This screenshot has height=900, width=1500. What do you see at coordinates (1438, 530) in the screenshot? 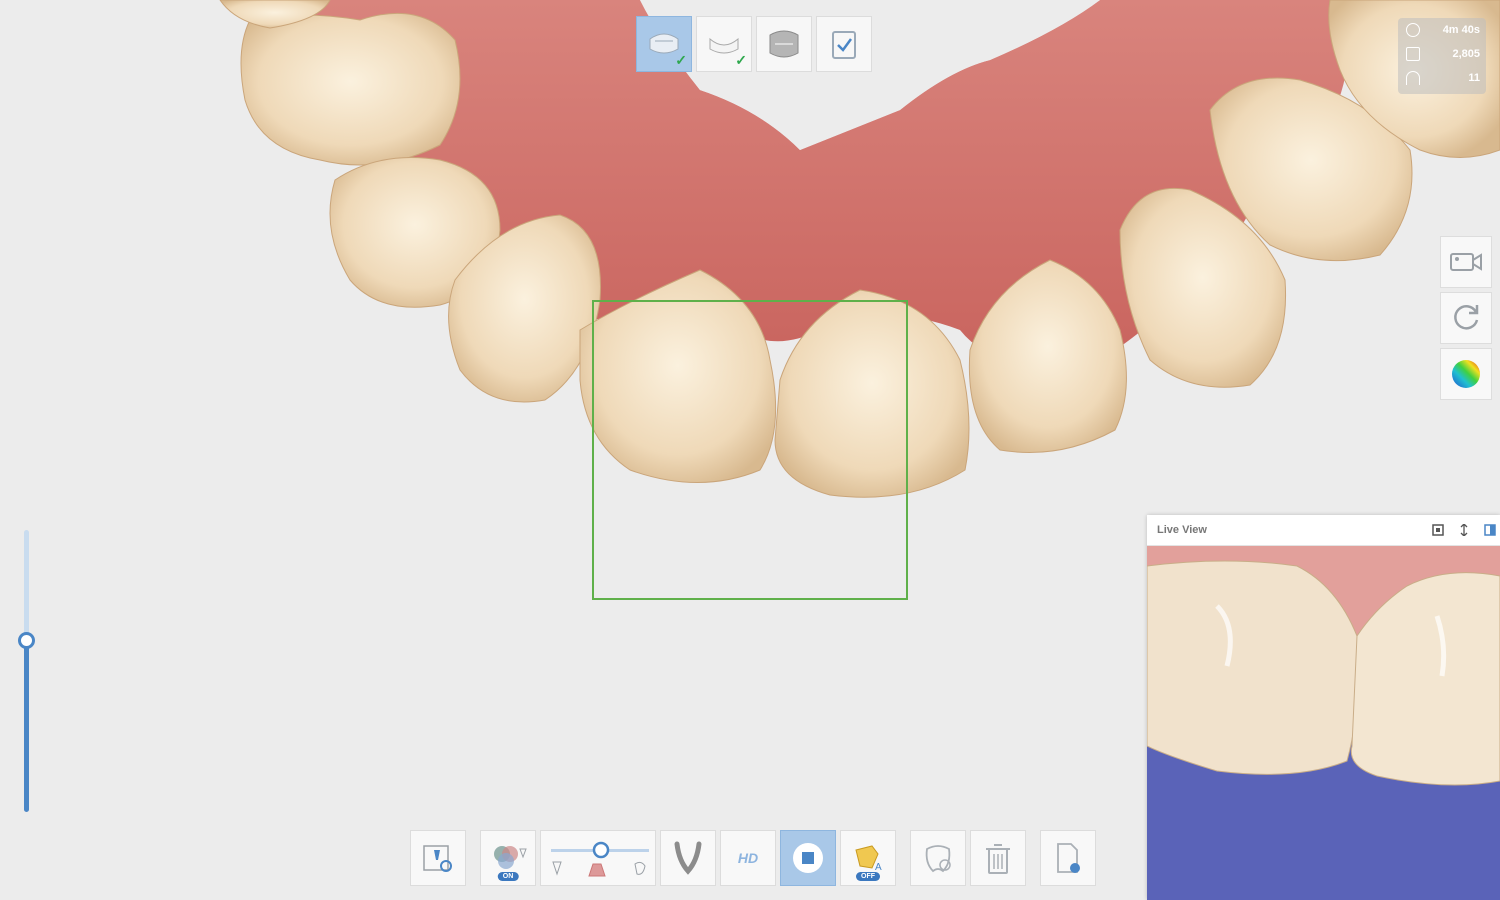
I see `snapshot-icon` at bounding box center [1438, 530].